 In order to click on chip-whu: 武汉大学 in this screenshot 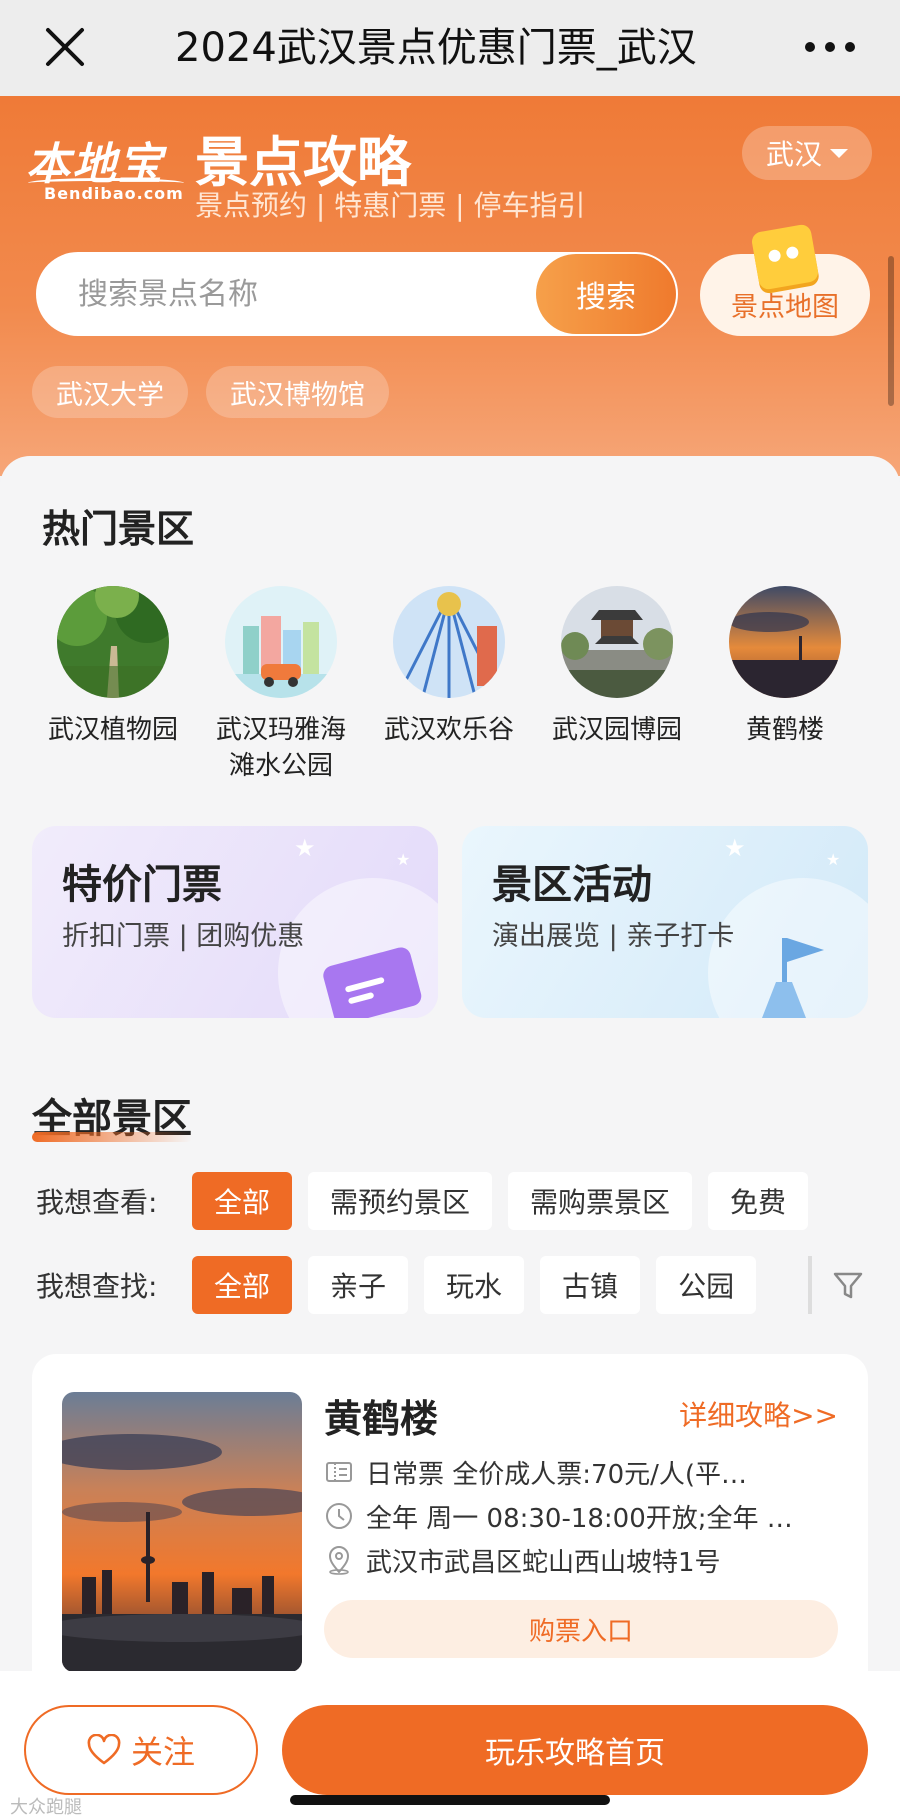, I will do `click(110, 392)`.